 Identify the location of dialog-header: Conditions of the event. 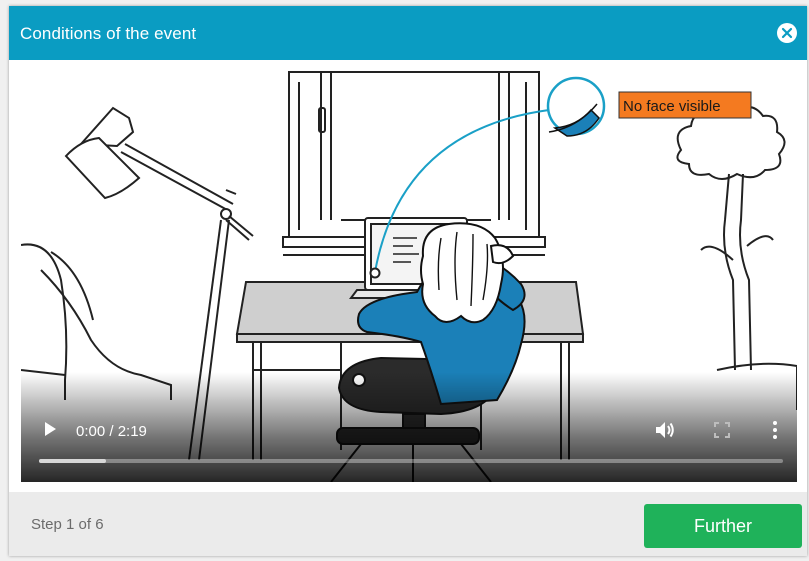
(408, 33).